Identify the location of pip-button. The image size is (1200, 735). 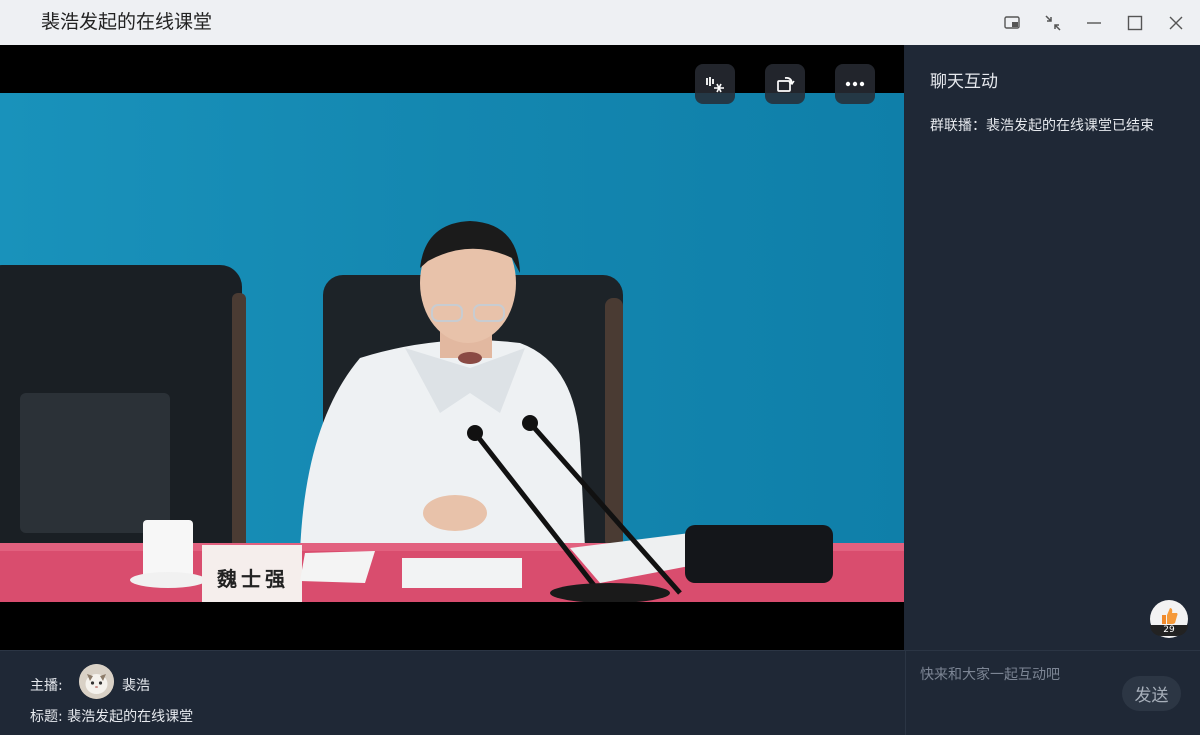
(1012, 23).